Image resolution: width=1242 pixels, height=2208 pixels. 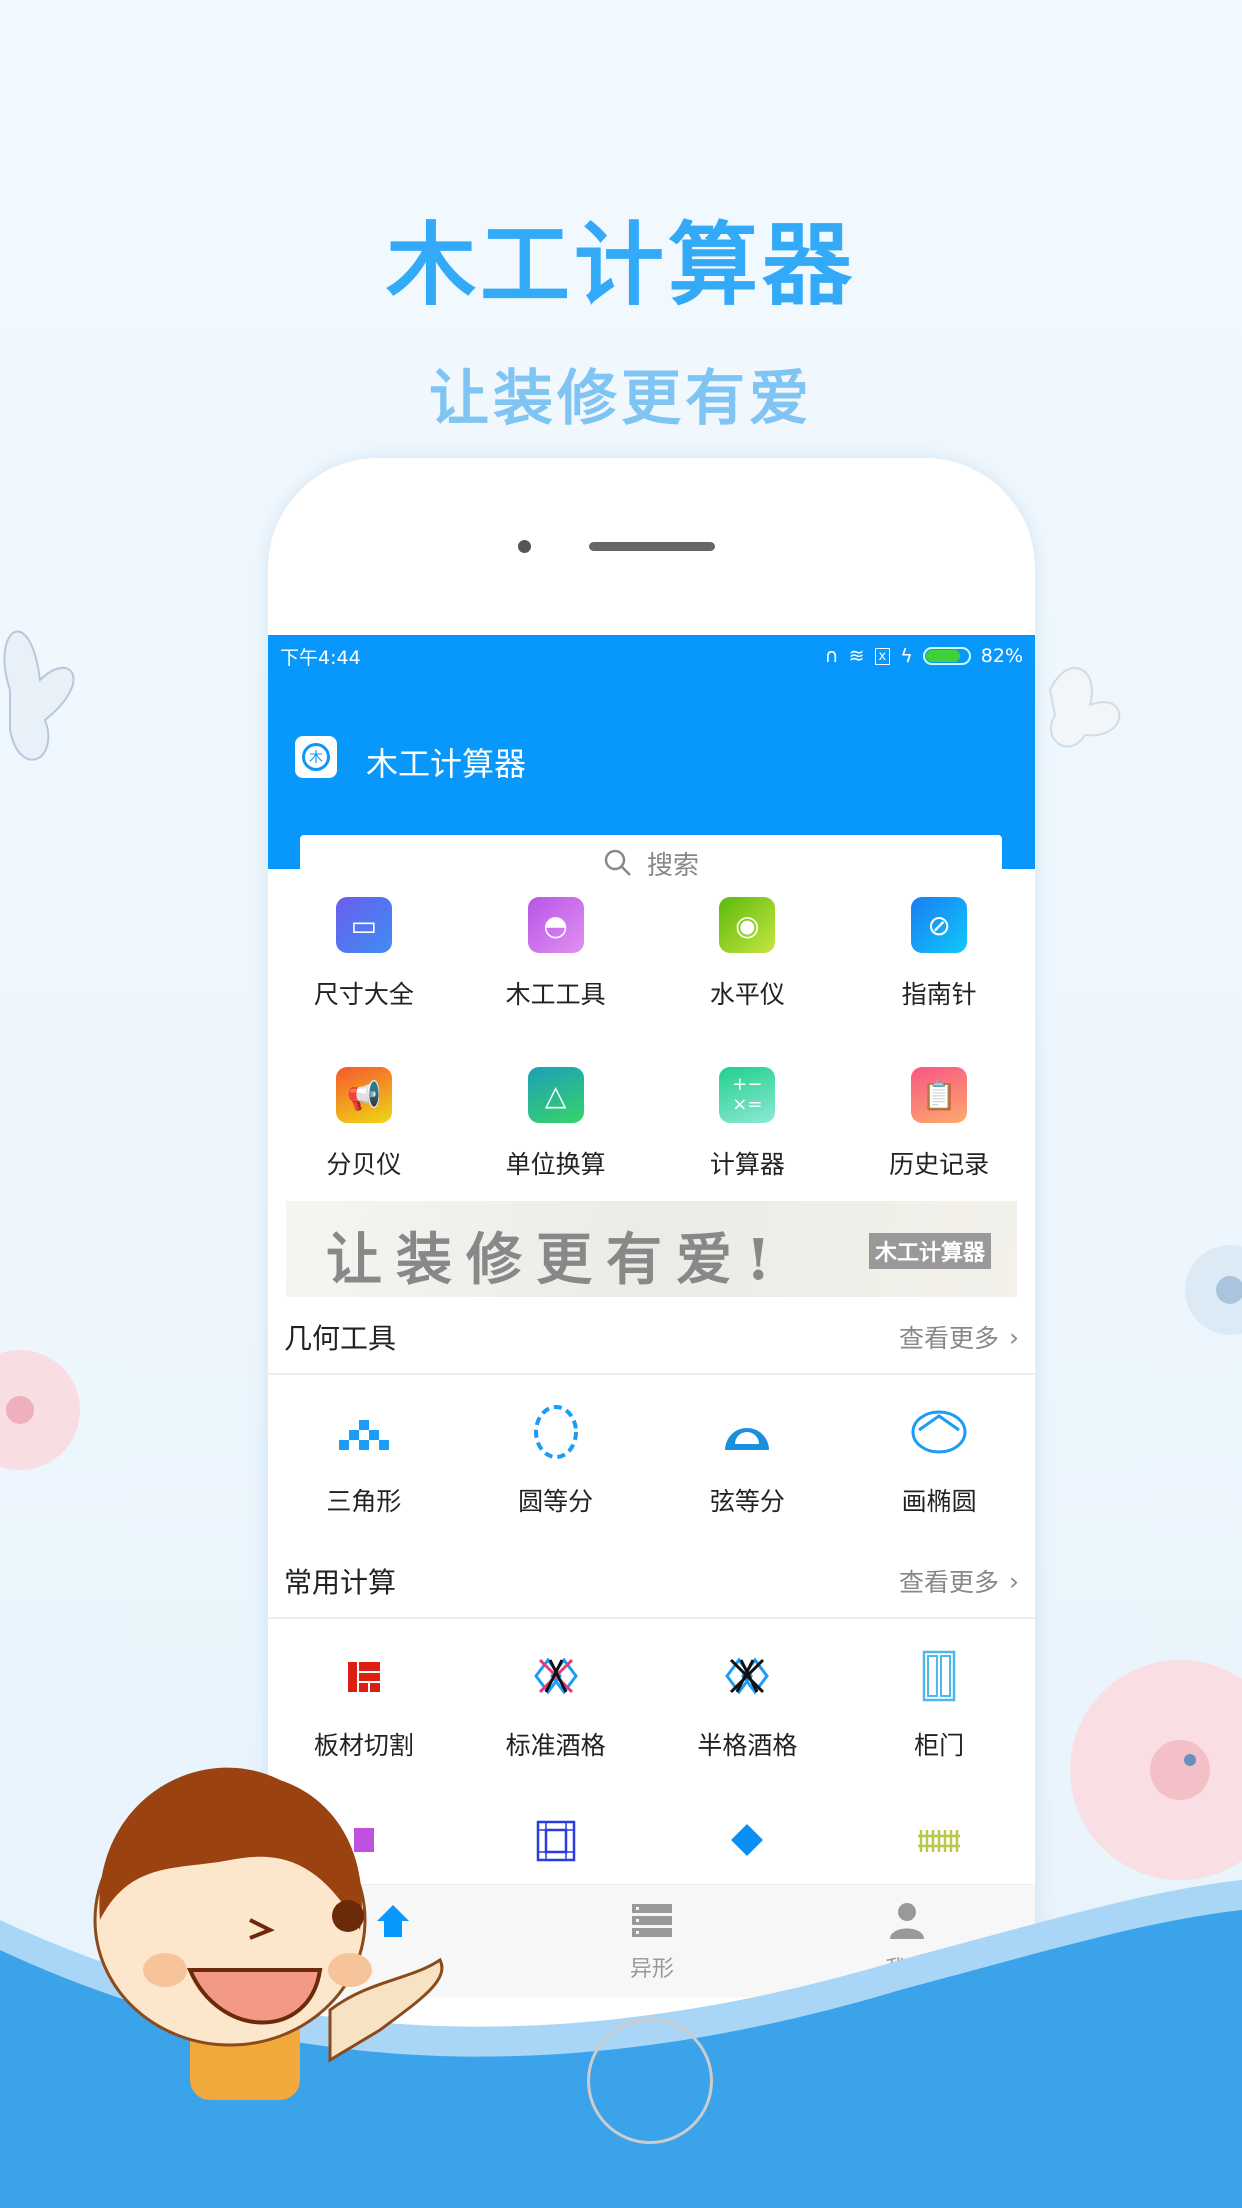 What do you see at coordinates (556, 1124) in the screenshot?
I see `tool-unit-convert: △ 单位换算` at bounding box center [556, 1124].